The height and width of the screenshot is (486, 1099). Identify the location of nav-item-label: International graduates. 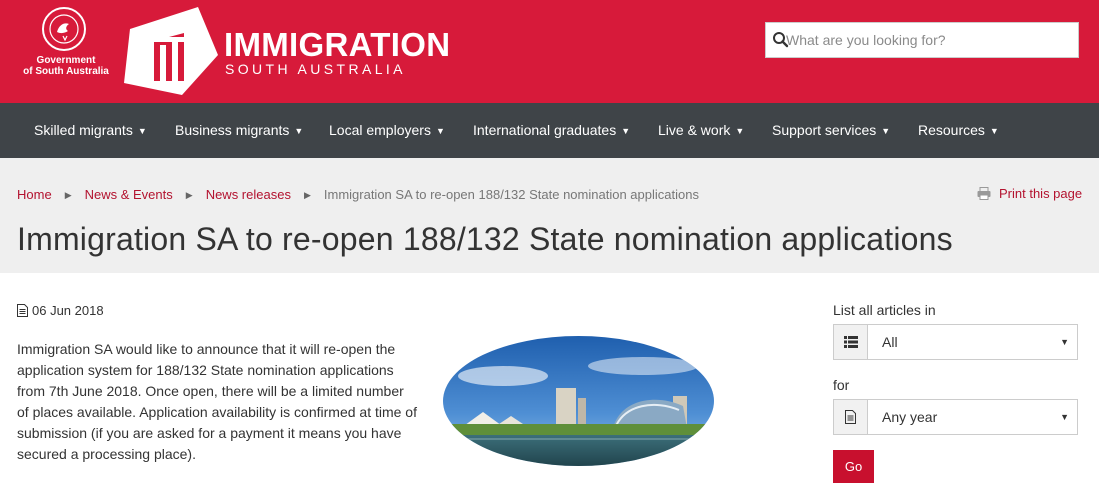
(545, 130).